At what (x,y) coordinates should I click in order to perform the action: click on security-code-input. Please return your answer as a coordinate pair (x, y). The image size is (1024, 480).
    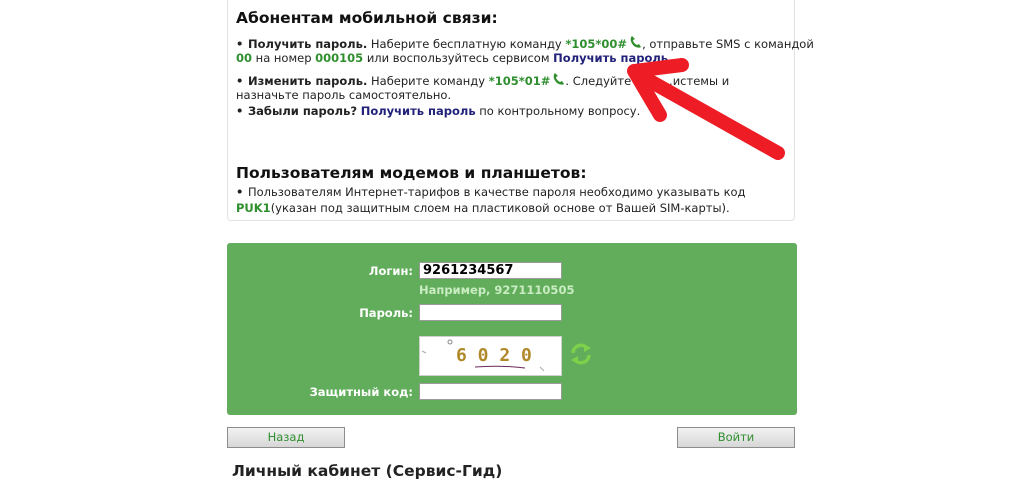
    Looking at the image, I should click on (490, 391).